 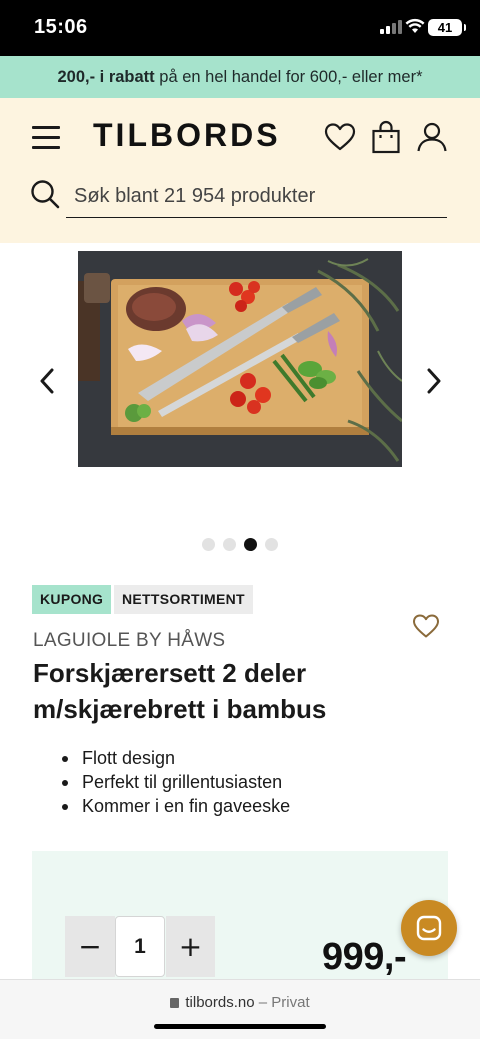 I want to click on user-account-icon, so click(x=432, y=137).